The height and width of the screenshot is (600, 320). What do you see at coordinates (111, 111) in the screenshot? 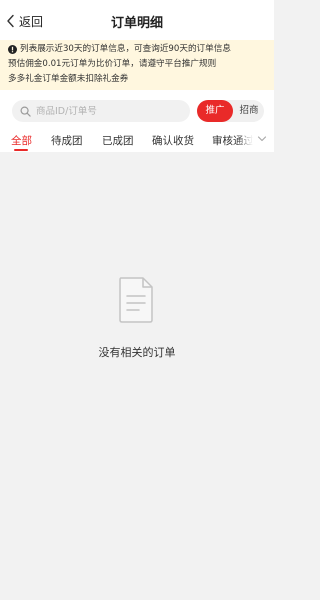
I see `search-input` at bounding box center [111, 111].